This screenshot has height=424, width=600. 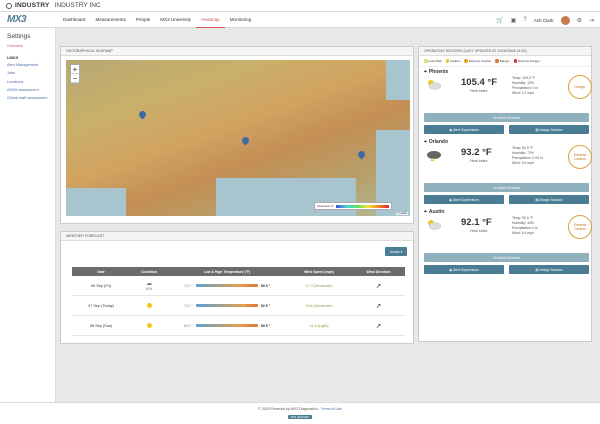 I want to click on nav-right: 🛒 ▣ ? Ash Clark ⚙ ⇥, so click(x=545, y=20).